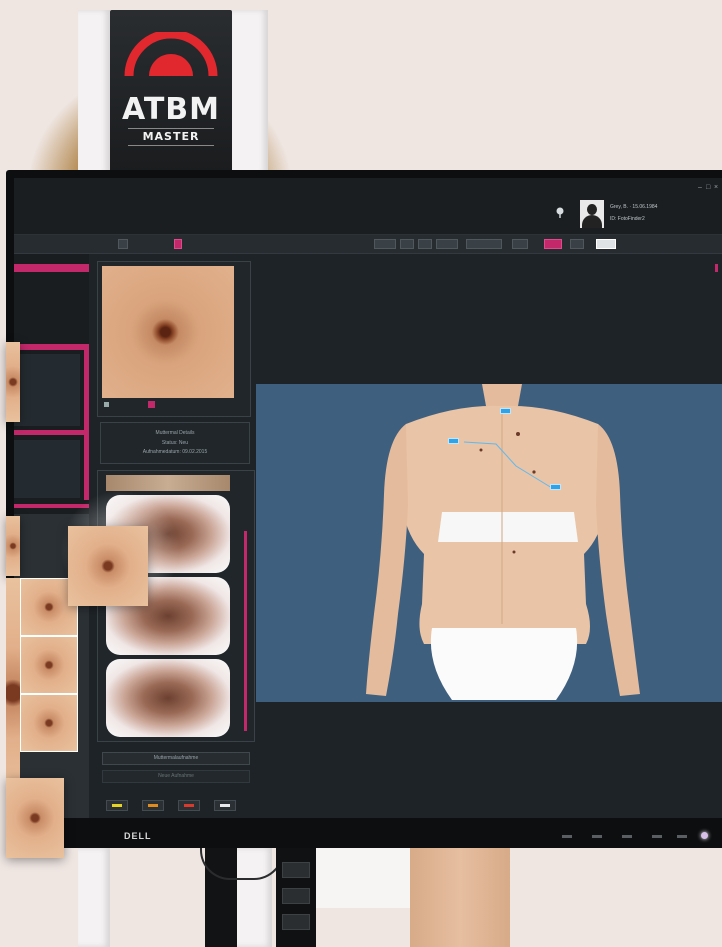  Describe the element at coordinates (123, 244) in the screenshot. I see `toolbar-toggle-button` at that location.